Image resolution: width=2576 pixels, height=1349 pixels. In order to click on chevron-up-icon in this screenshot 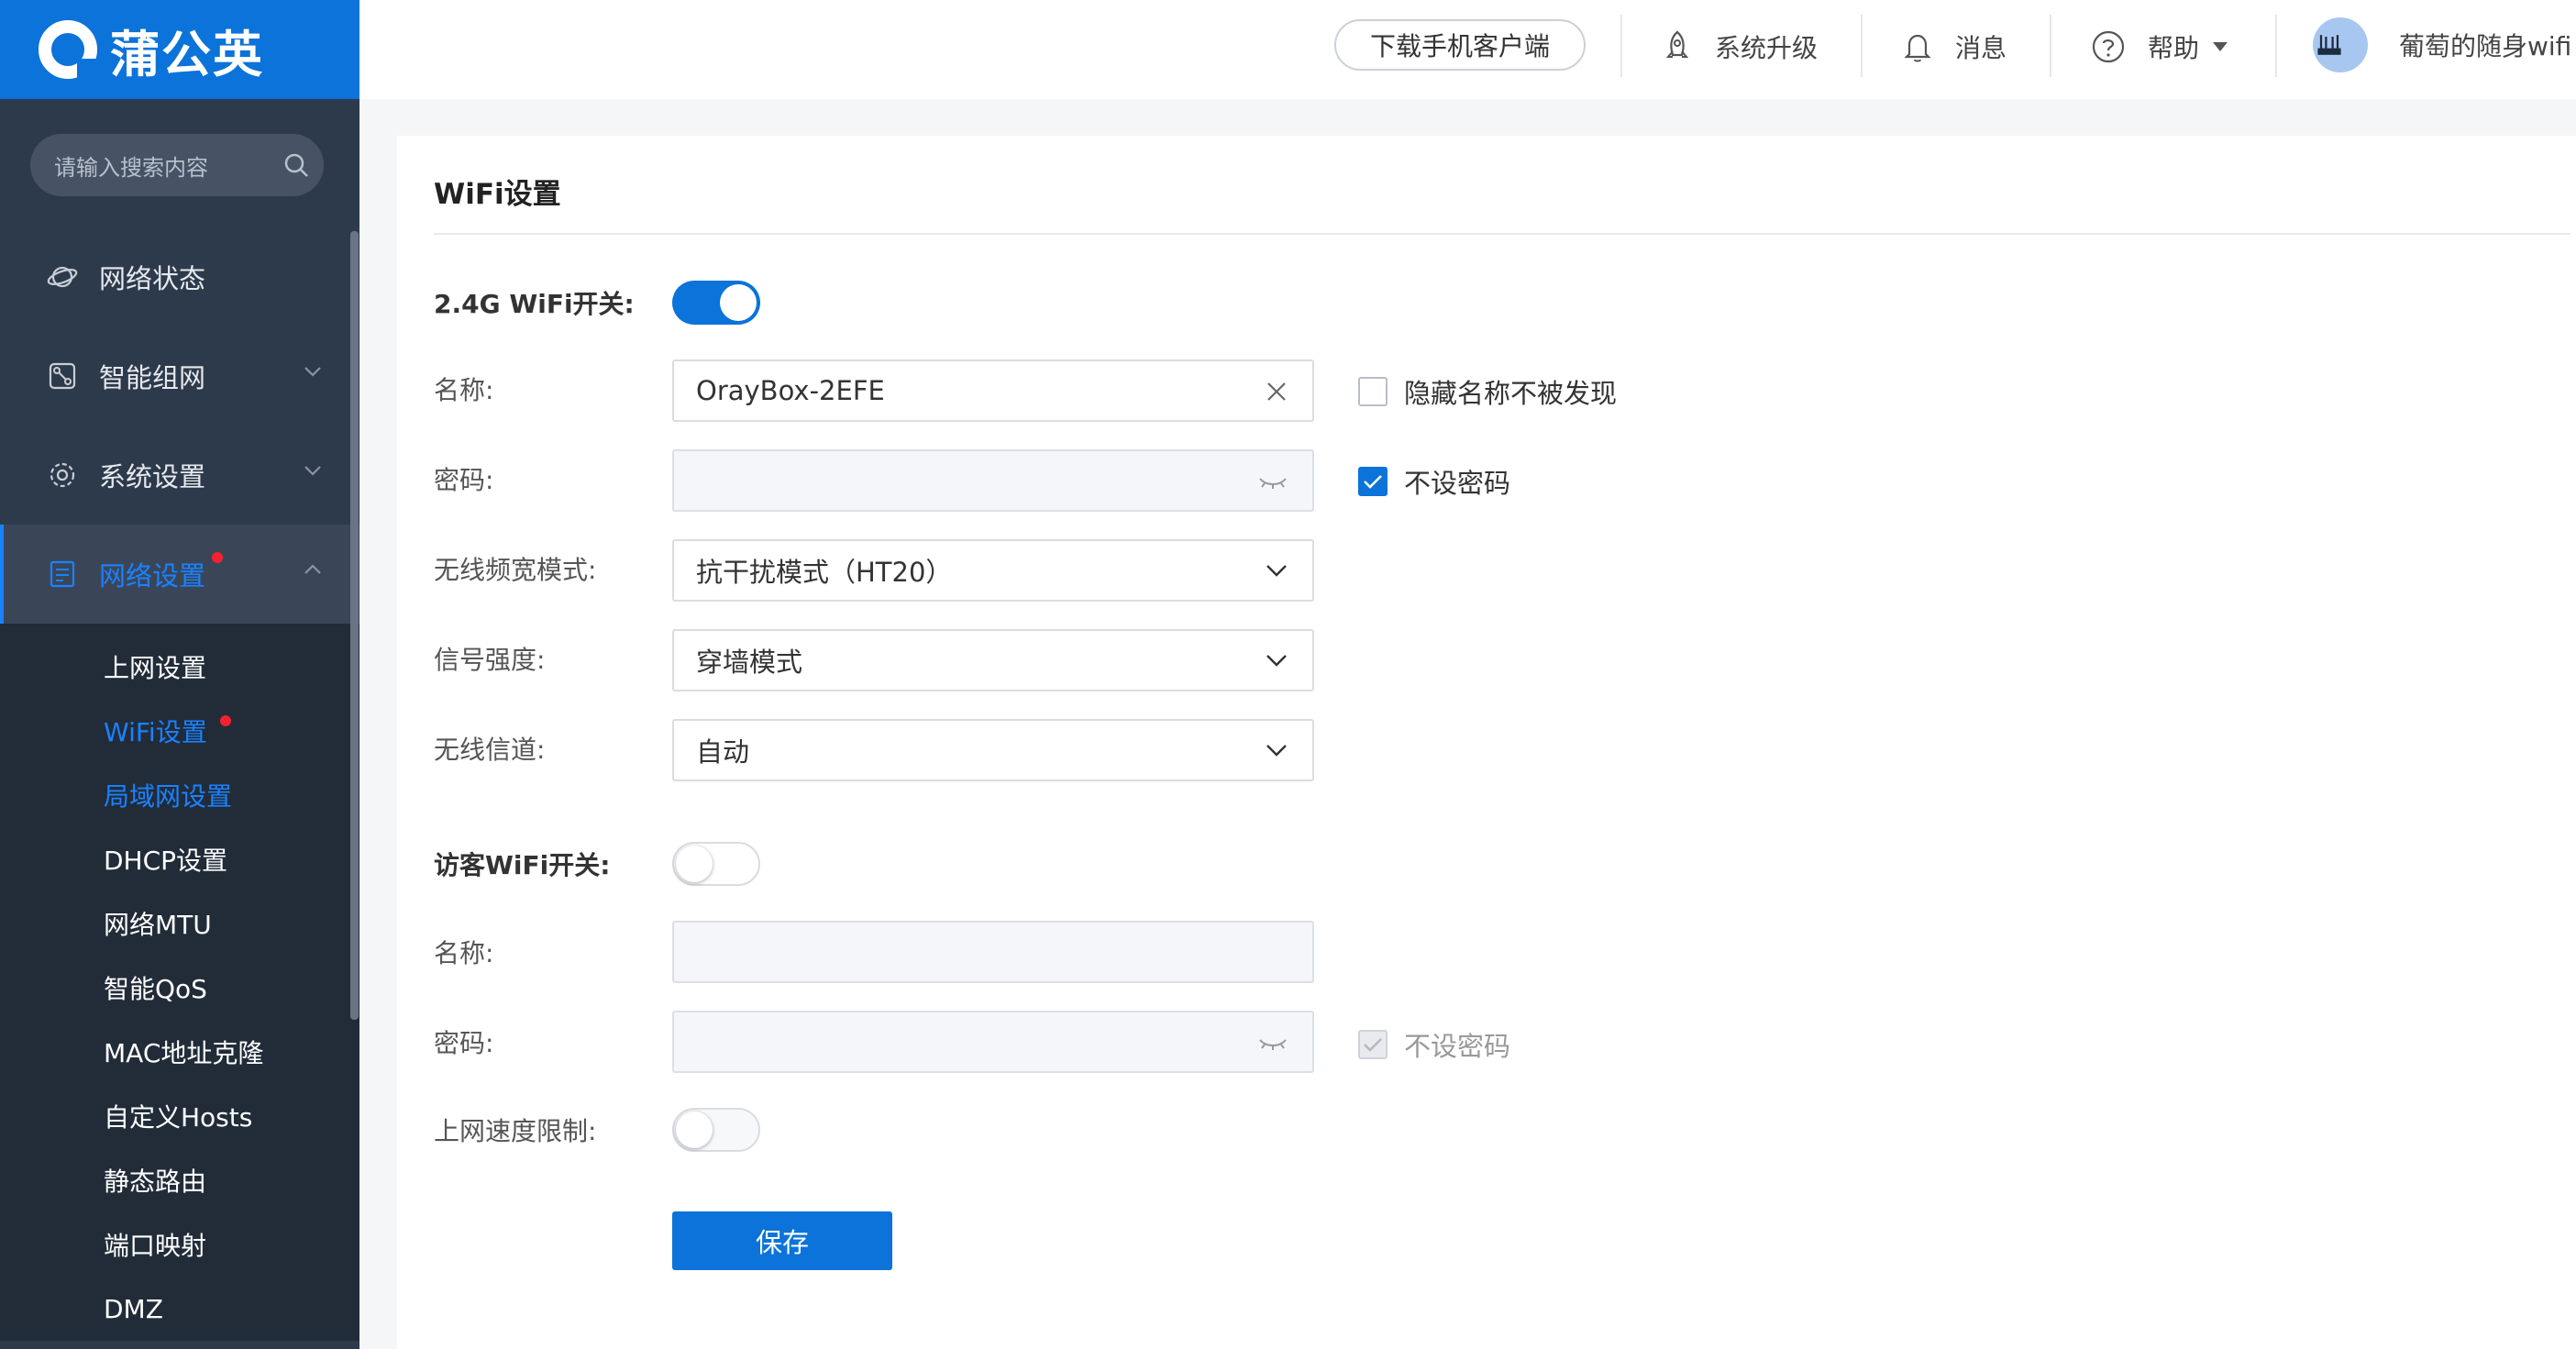, I will do `click(312, 569)`.